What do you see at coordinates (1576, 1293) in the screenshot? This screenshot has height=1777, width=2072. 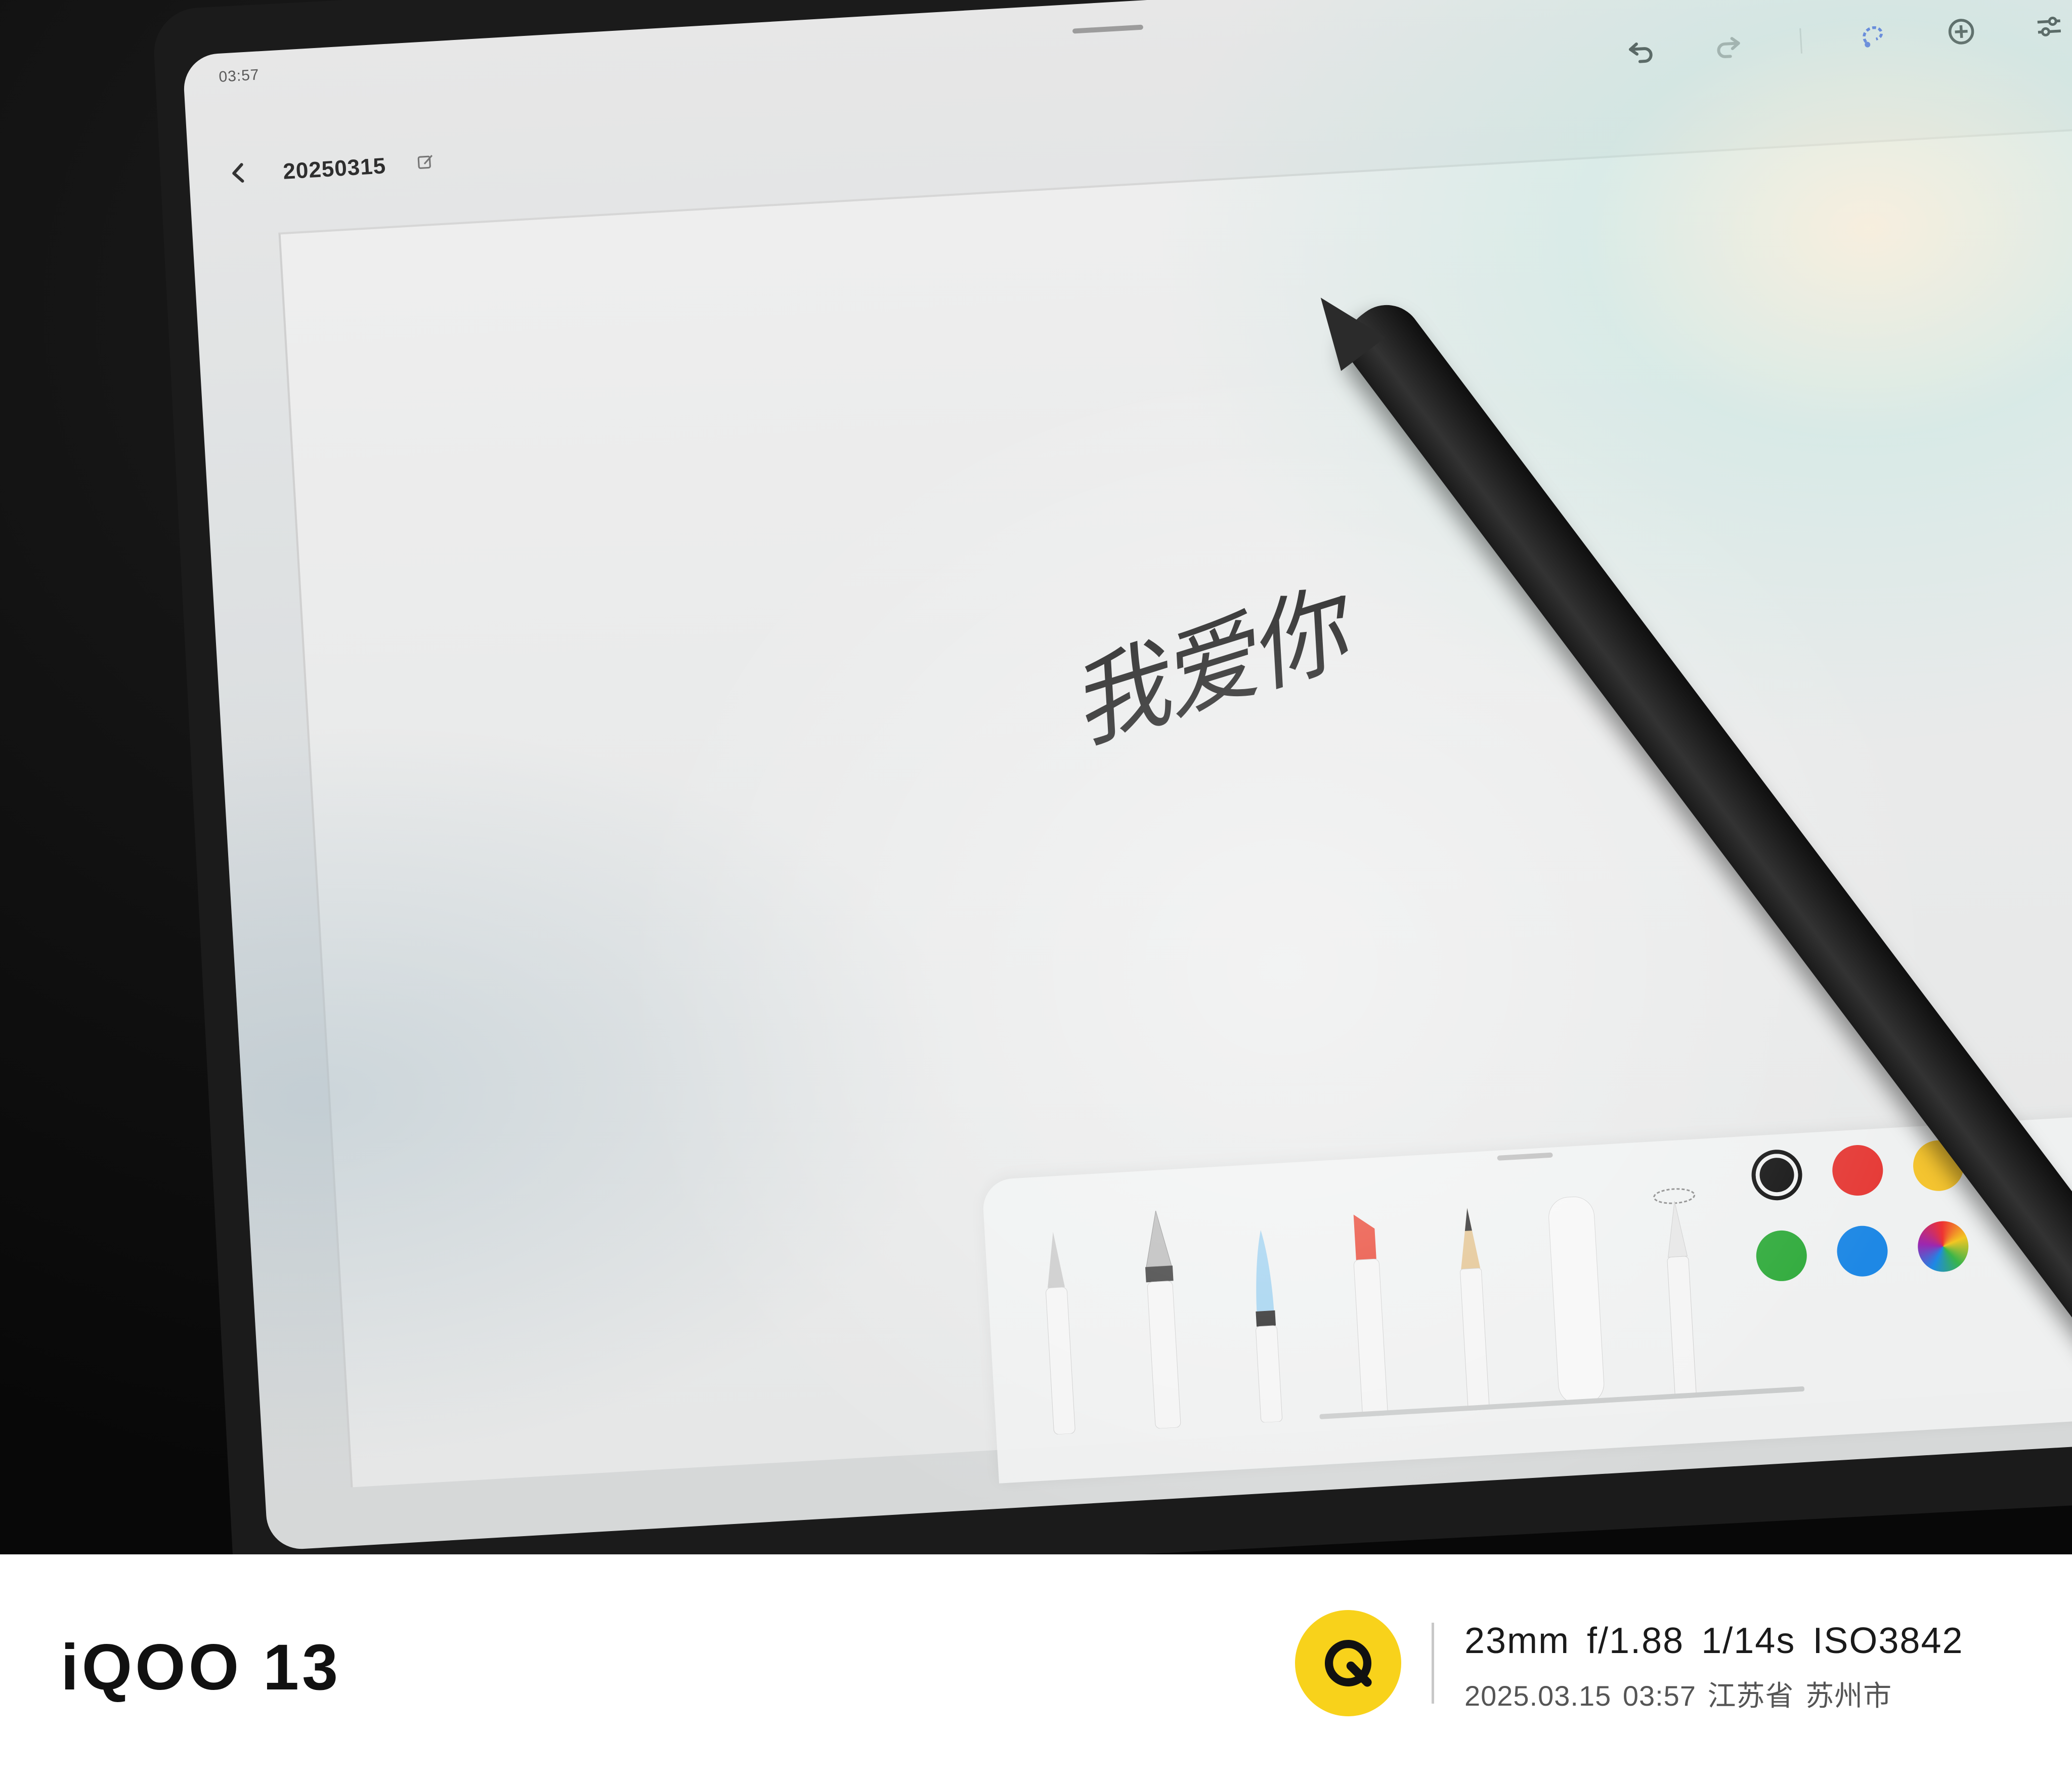 I see `eraser-tool` at bounding box center [1576, 1293].